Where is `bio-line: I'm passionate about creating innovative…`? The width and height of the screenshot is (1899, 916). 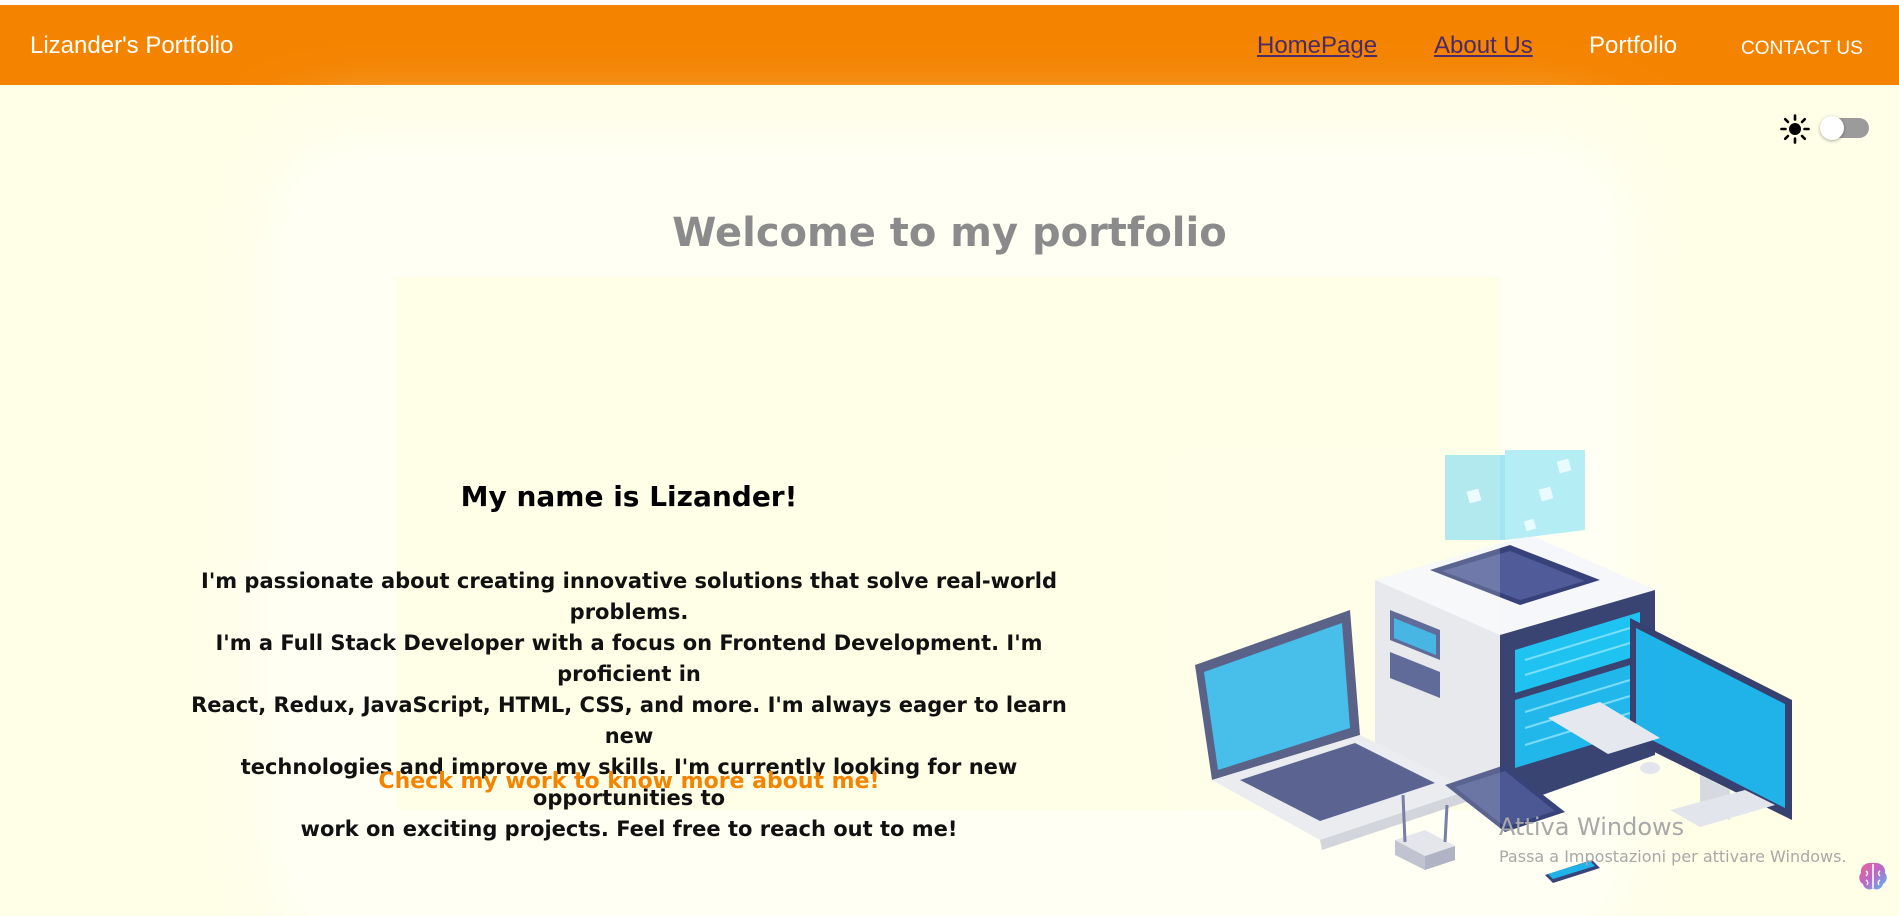 bio-line: I'm passionate about creating innovative… is located at coordinates (629, 596).